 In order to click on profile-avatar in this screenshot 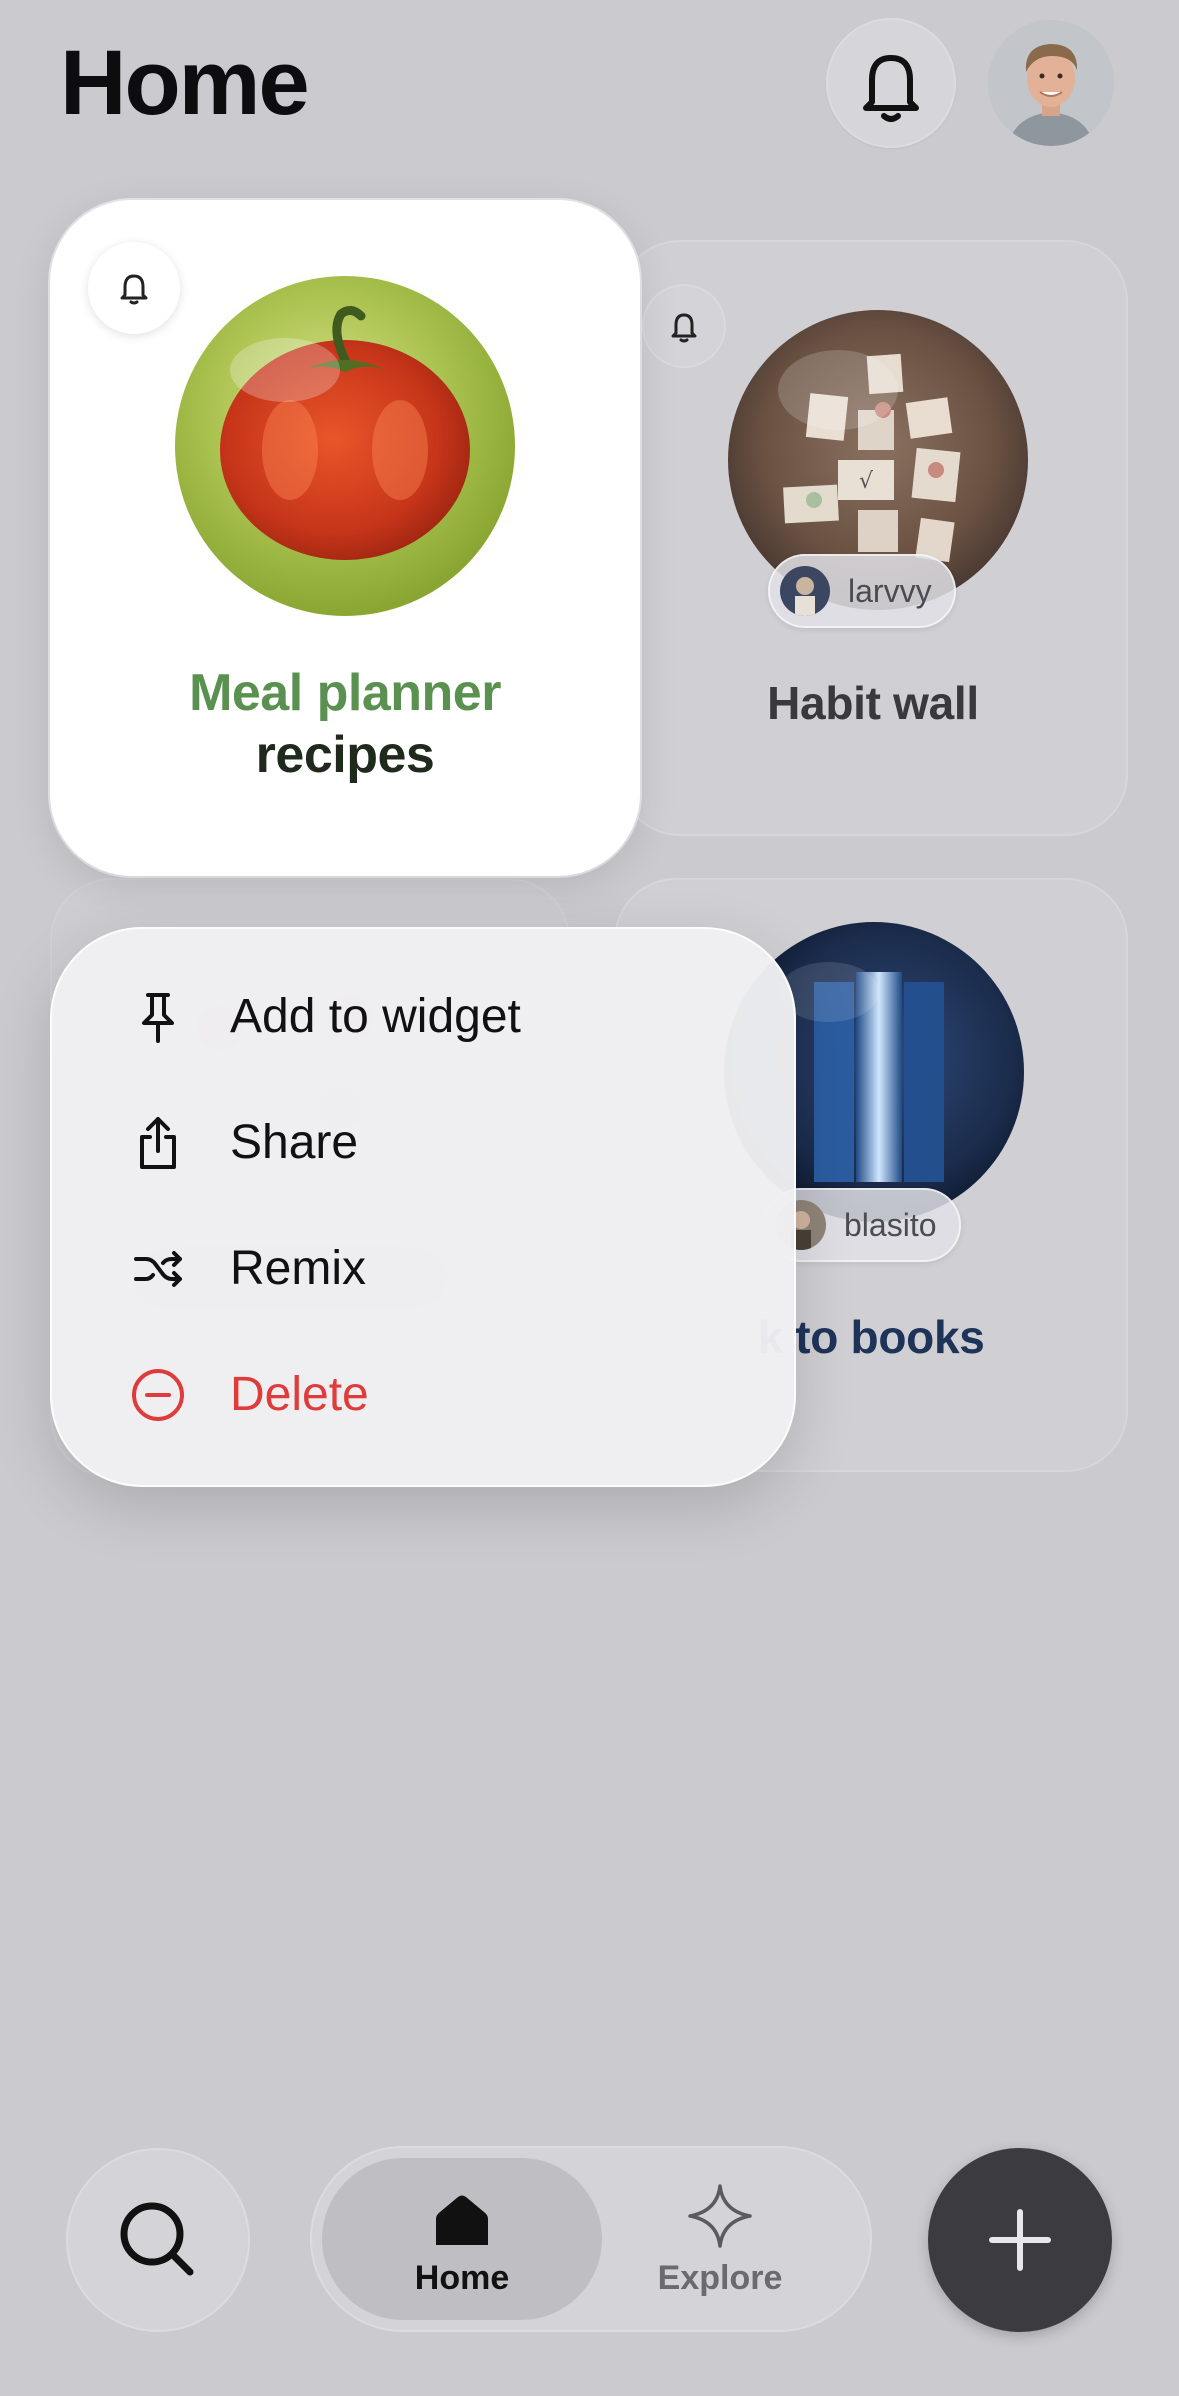, I will do `click(1051, 83)`.